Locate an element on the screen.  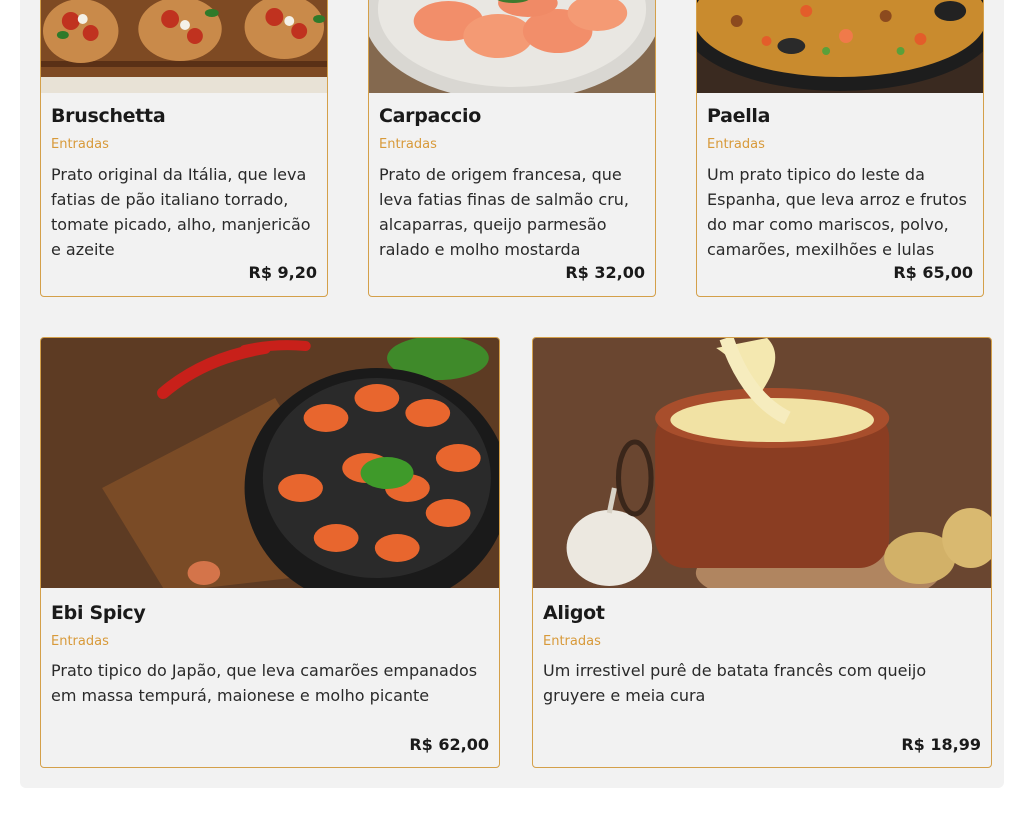
card-title: Bruschetta is located at coordinates (108, 116).